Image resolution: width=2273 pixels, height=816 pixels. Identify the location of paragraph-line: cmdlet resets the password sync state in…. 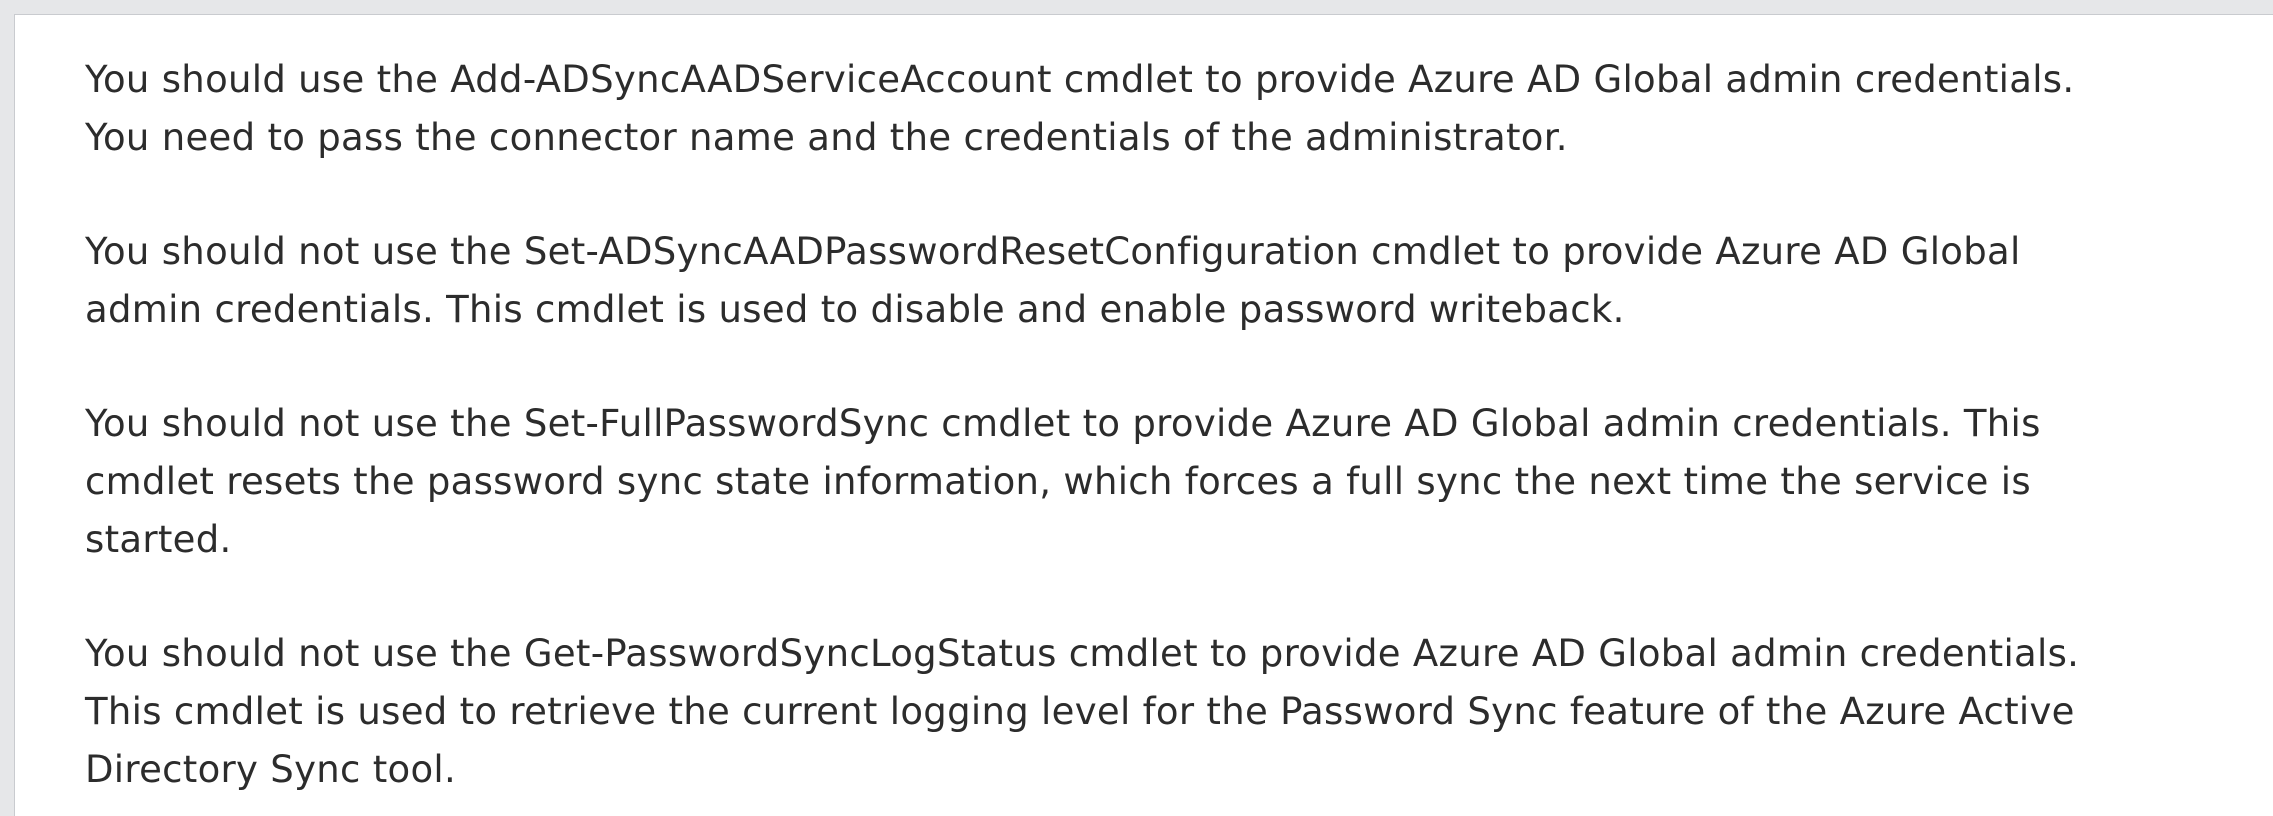
(1058, 481).